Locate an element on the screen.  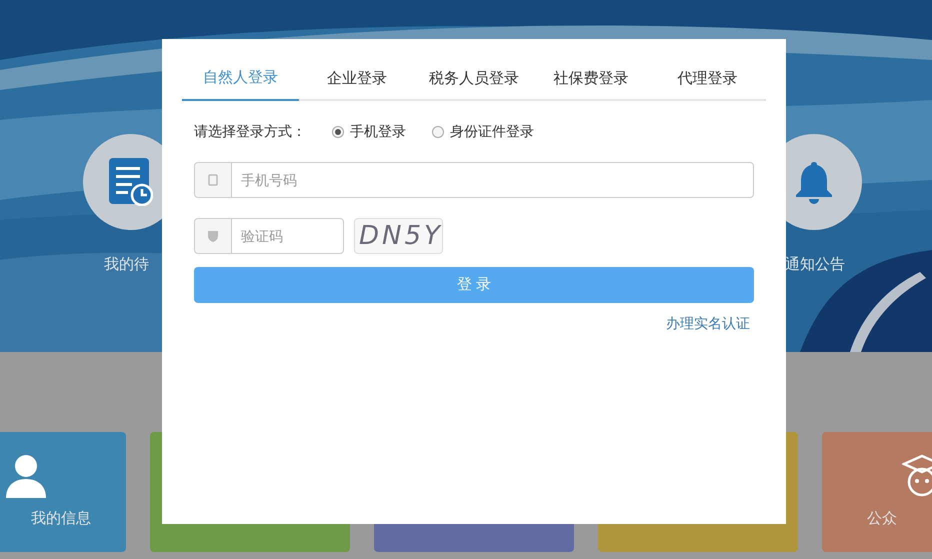
bell-icon is located at coordinates (814, 182).